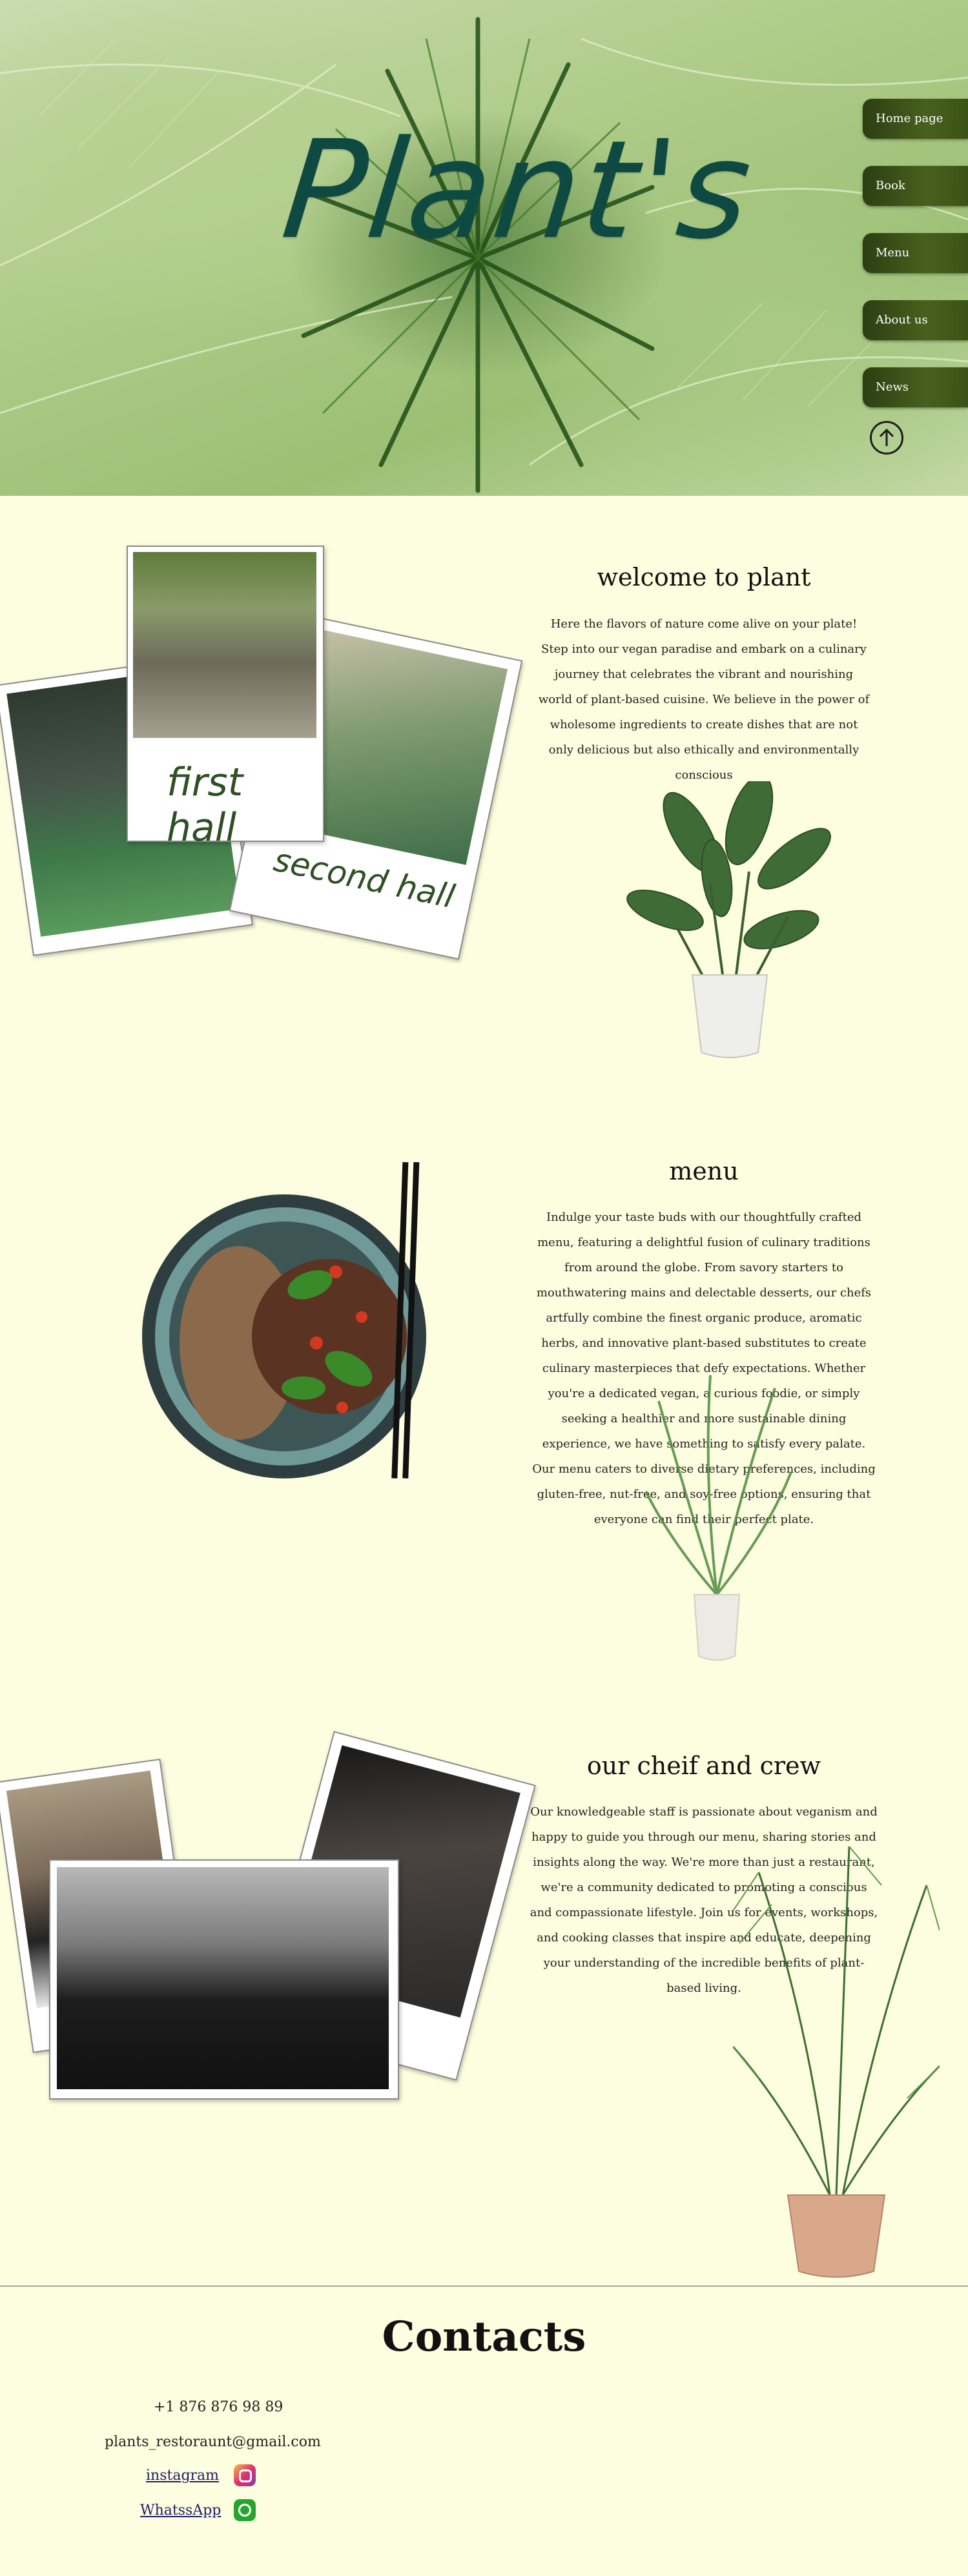 The image size is (968, 2576). What do you see at coordinates (284, 1319) in the screenshot?
I see `food-bowl-image` at bounding box center [284, 1319].